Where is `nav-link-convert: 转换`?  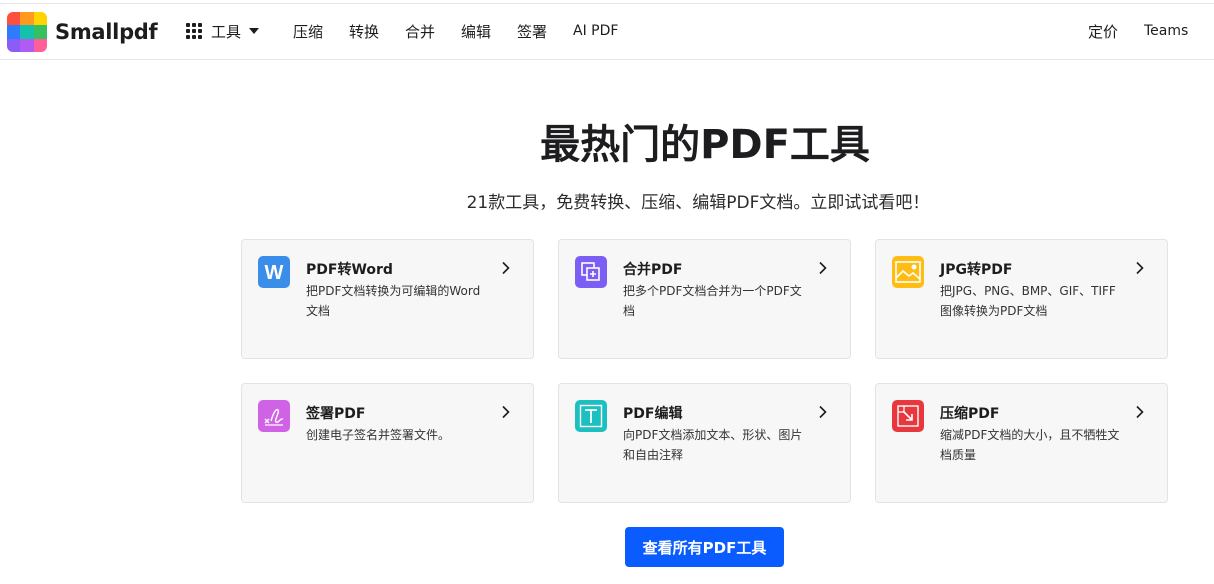 nav-link-convert: 转换 is located at coordinates (364, 31).